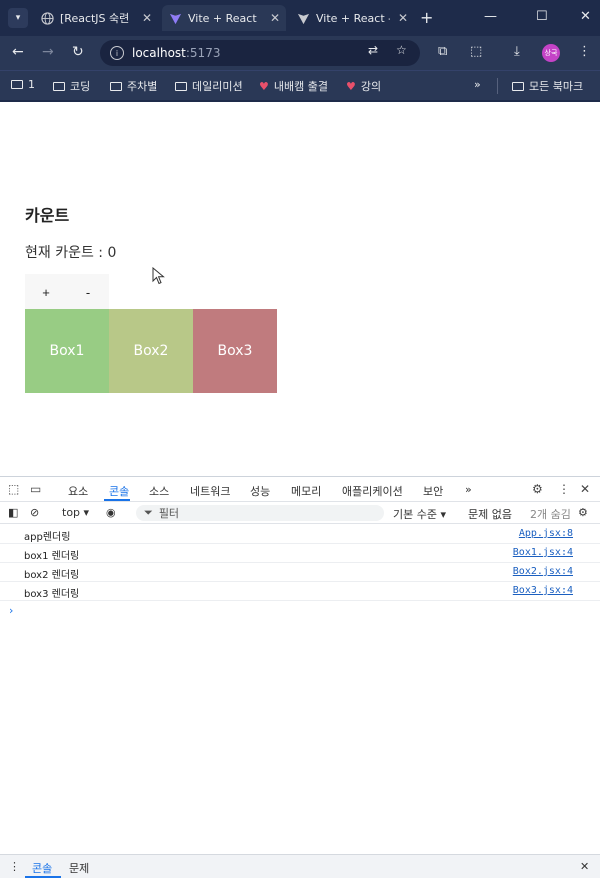 The height and width of the screenshot is (878, 600). What do you see at coordinates (159, 491) in the screenshot?
I see `tab-sources: 소스` at bounding box center [159, 491].